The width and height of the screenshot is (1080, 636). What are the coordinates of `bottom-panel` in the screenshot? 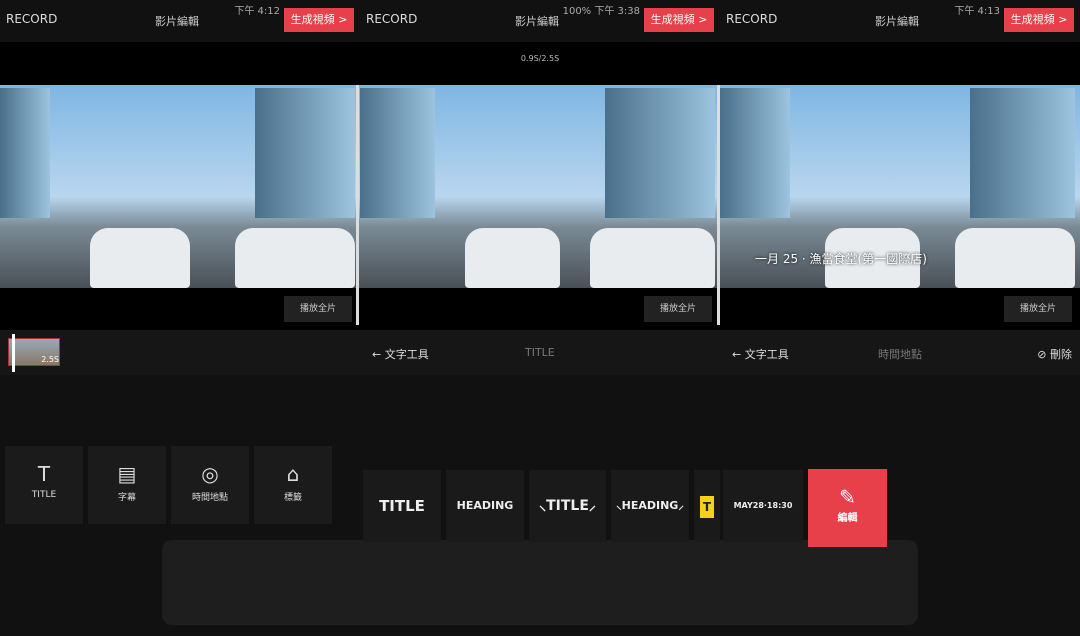 It's located at (540, 582).